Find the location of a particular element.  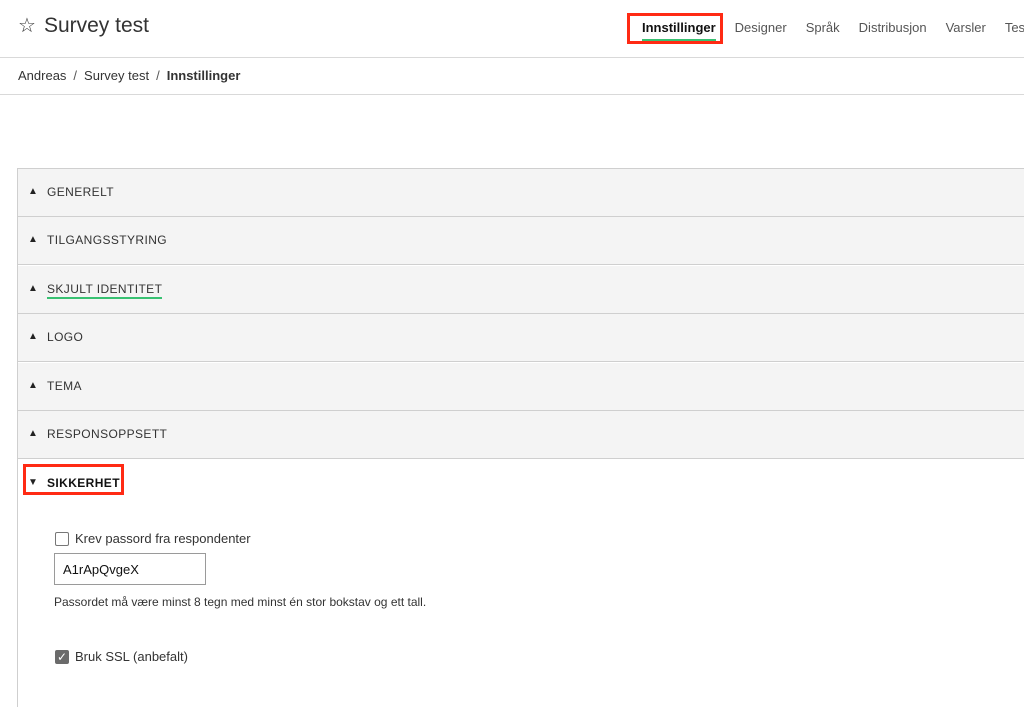

tab-distribusjon: Distribusjon is located at coordinates (893, 27).